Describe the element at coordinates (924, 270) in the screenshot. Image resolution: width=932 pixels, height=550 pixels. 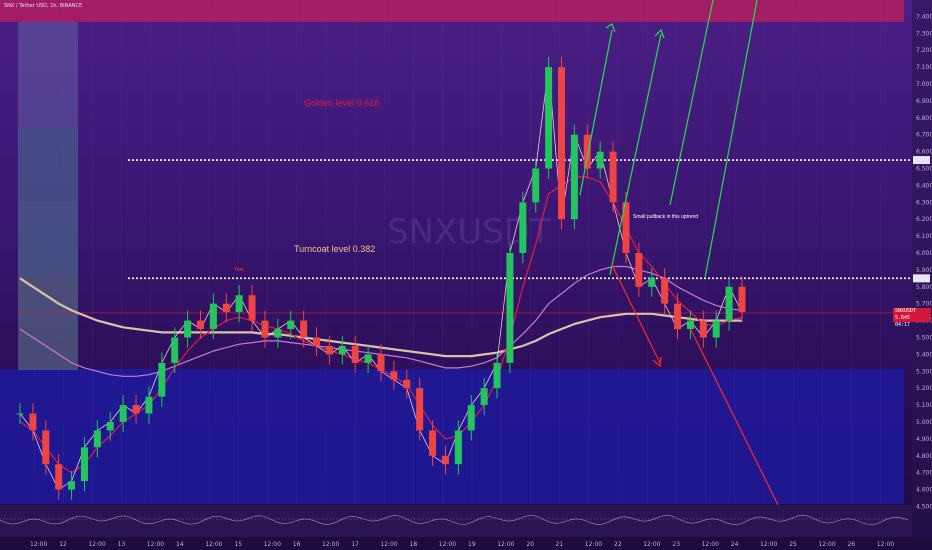
I see `y-axis-tick-label: 5.900` at that location.